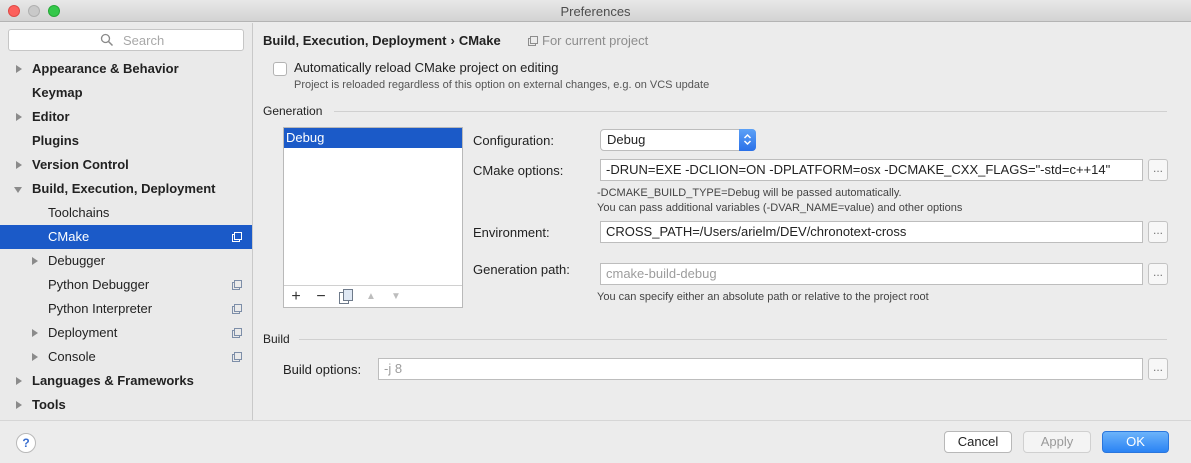 This screenshot has width=1191, height=463. I want to click on search-input: Search, so click(126, 40).